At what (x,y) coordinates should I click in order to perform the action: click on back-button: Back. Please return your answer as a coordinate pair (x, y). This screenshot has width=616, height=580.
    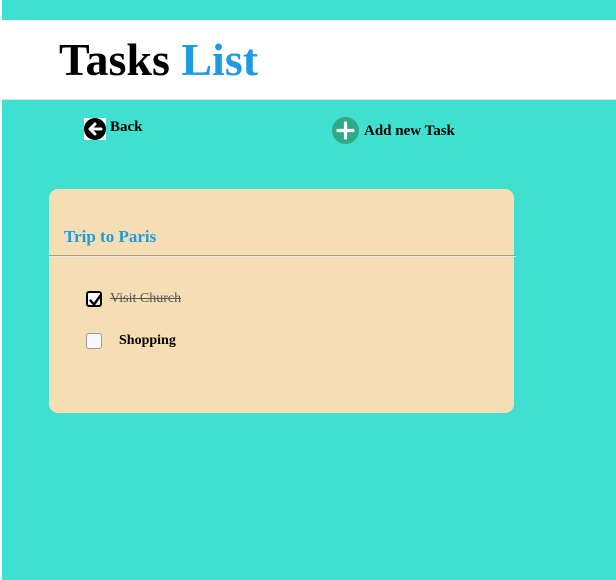
    Looking at the image, I should click on (113, 129).